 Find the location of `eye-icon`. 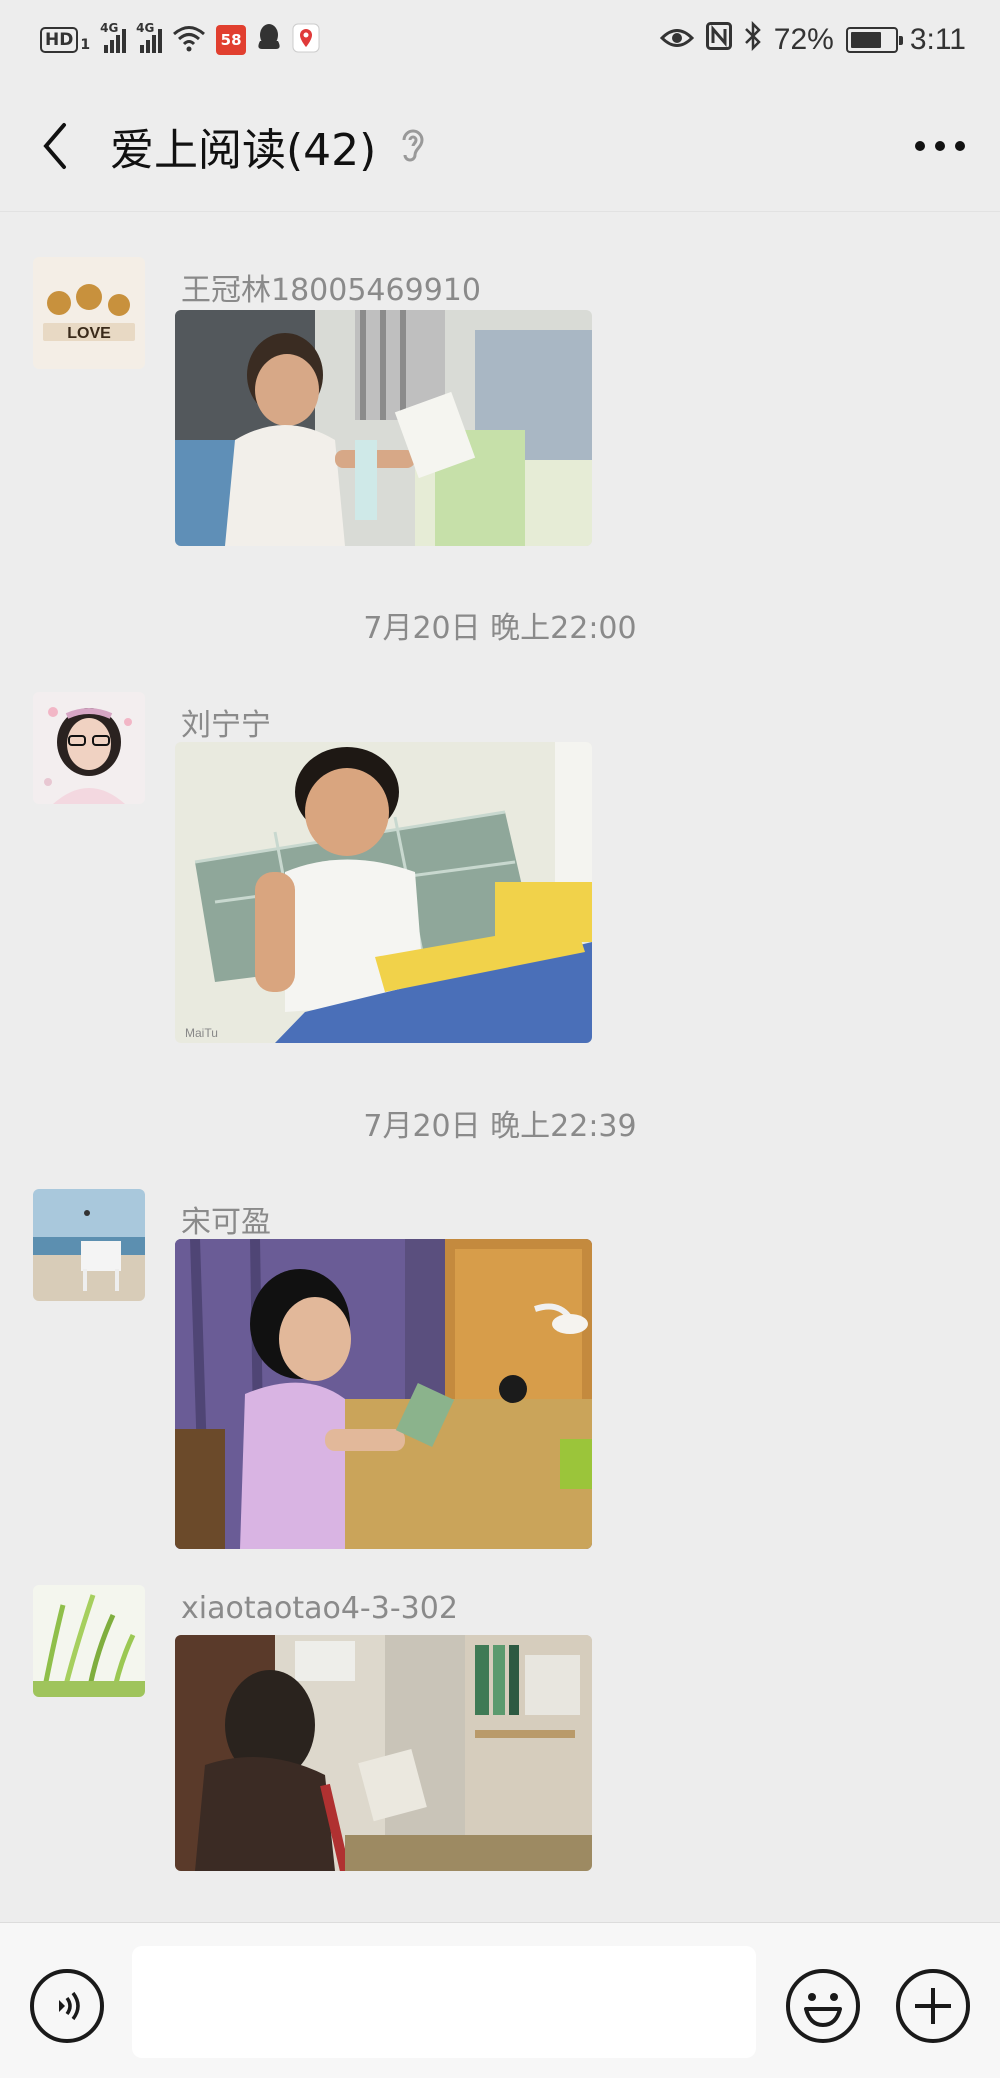

eye-icon is located at coordinates (676, 40).